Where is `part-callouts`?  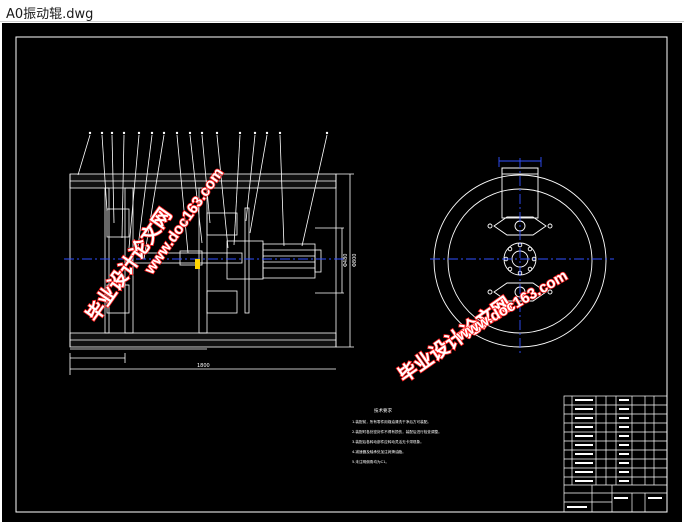 part-callouts is located at coordinates (208, 133).